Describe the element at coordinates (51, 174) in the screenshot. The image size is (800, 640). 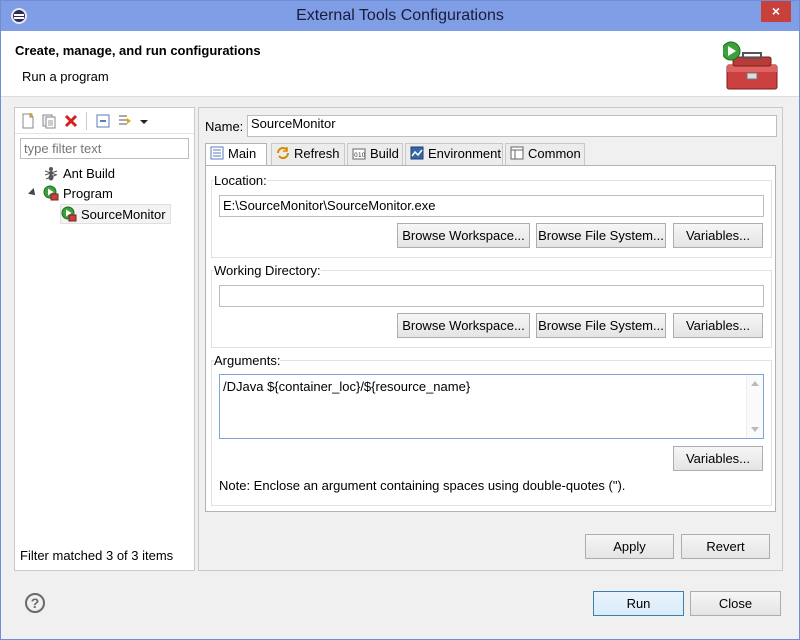
I see `ant-icon` at that location.